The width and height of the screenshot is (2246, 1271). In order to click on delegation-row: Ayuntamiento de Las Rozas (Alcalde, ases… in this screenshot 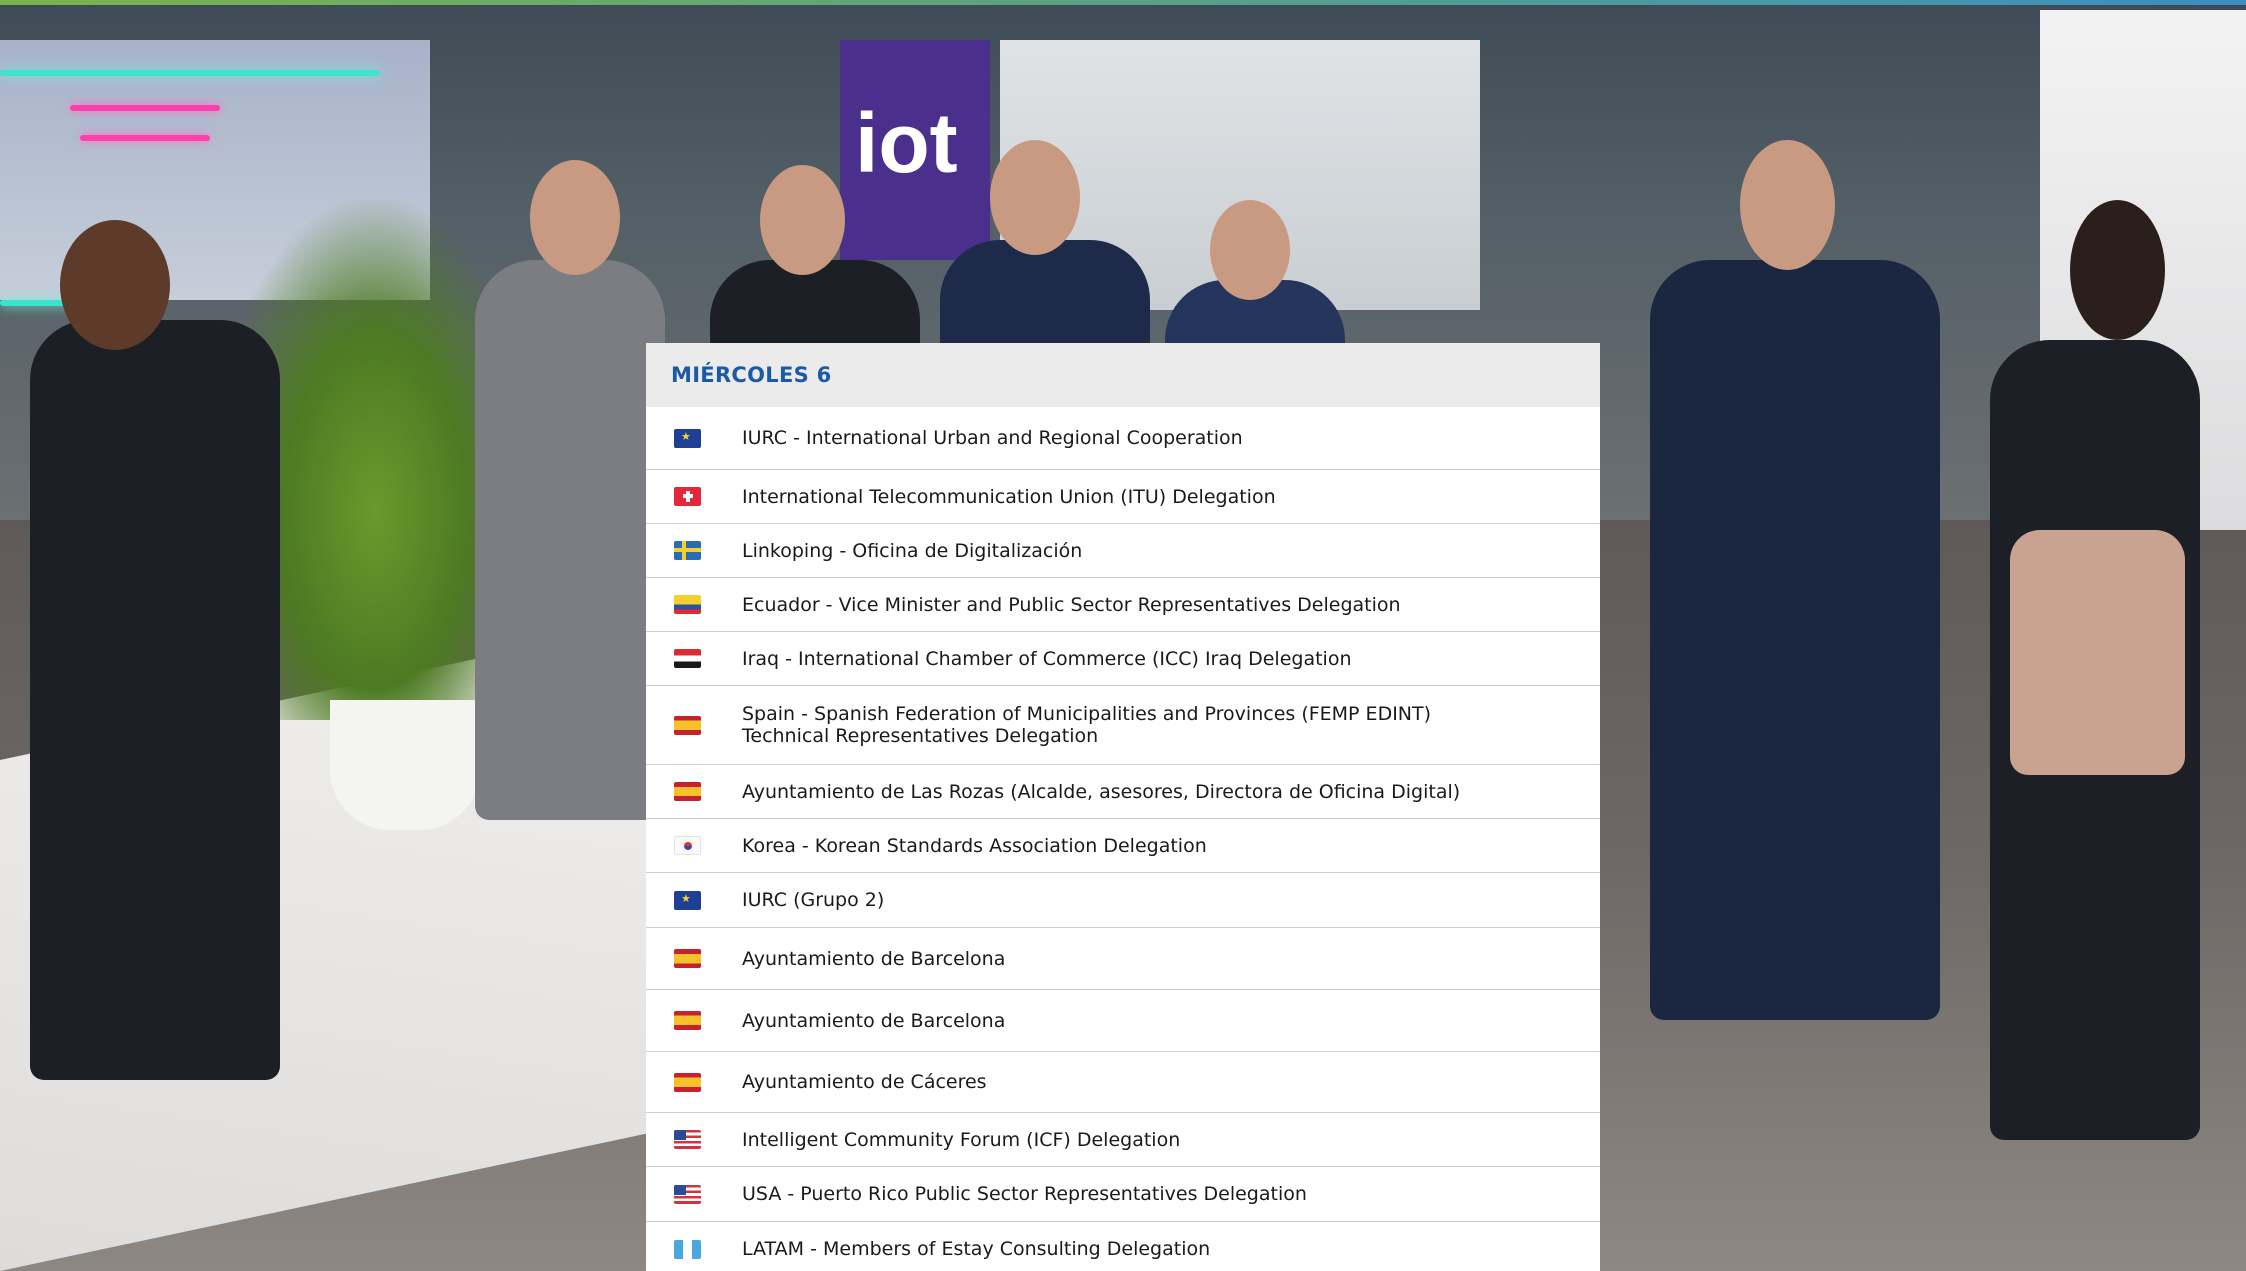, I will do `click(1123, 792)`.